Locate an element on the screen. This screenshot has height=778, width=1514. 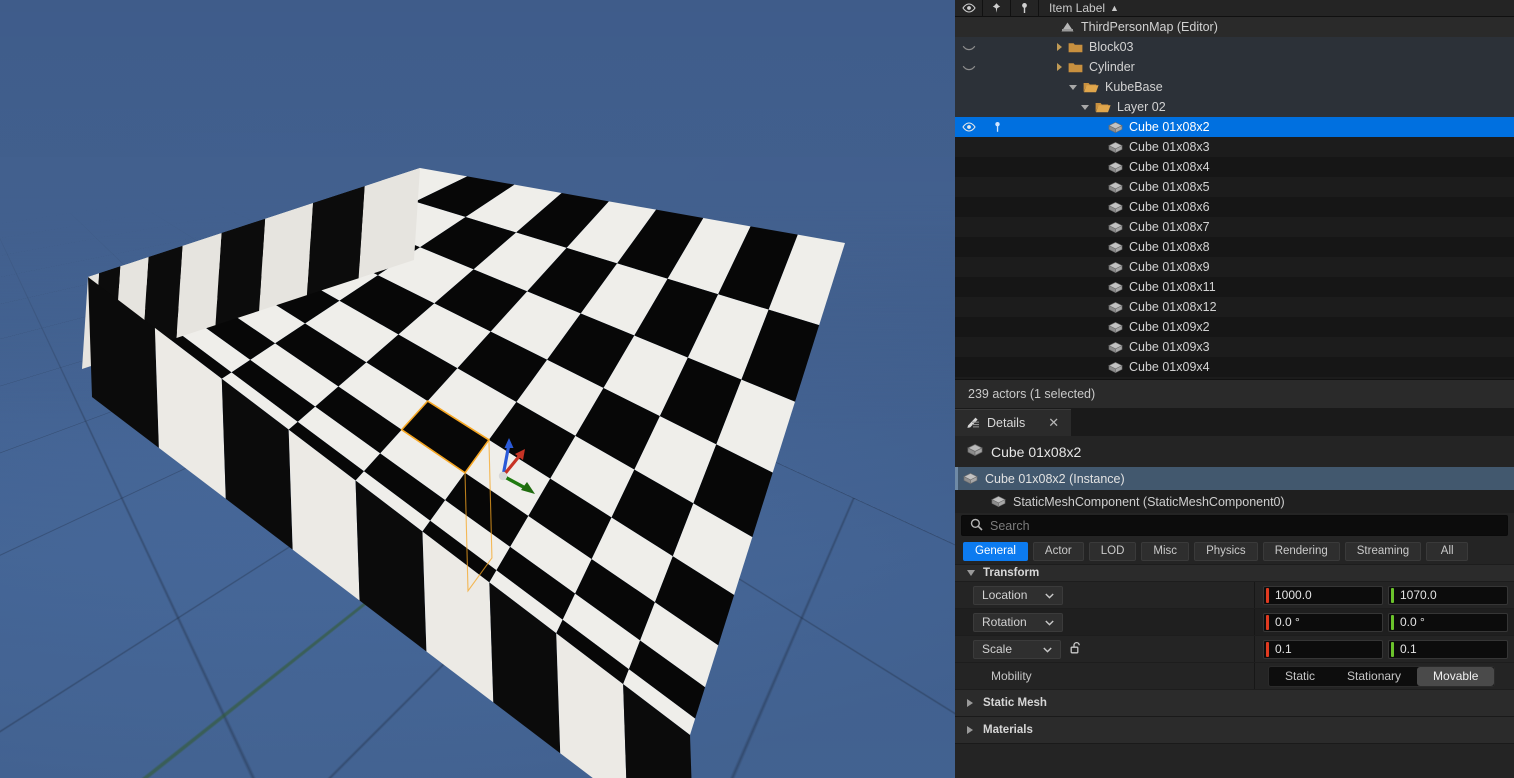
transform-section-header: Transform is located at coordinates (1234, 573).